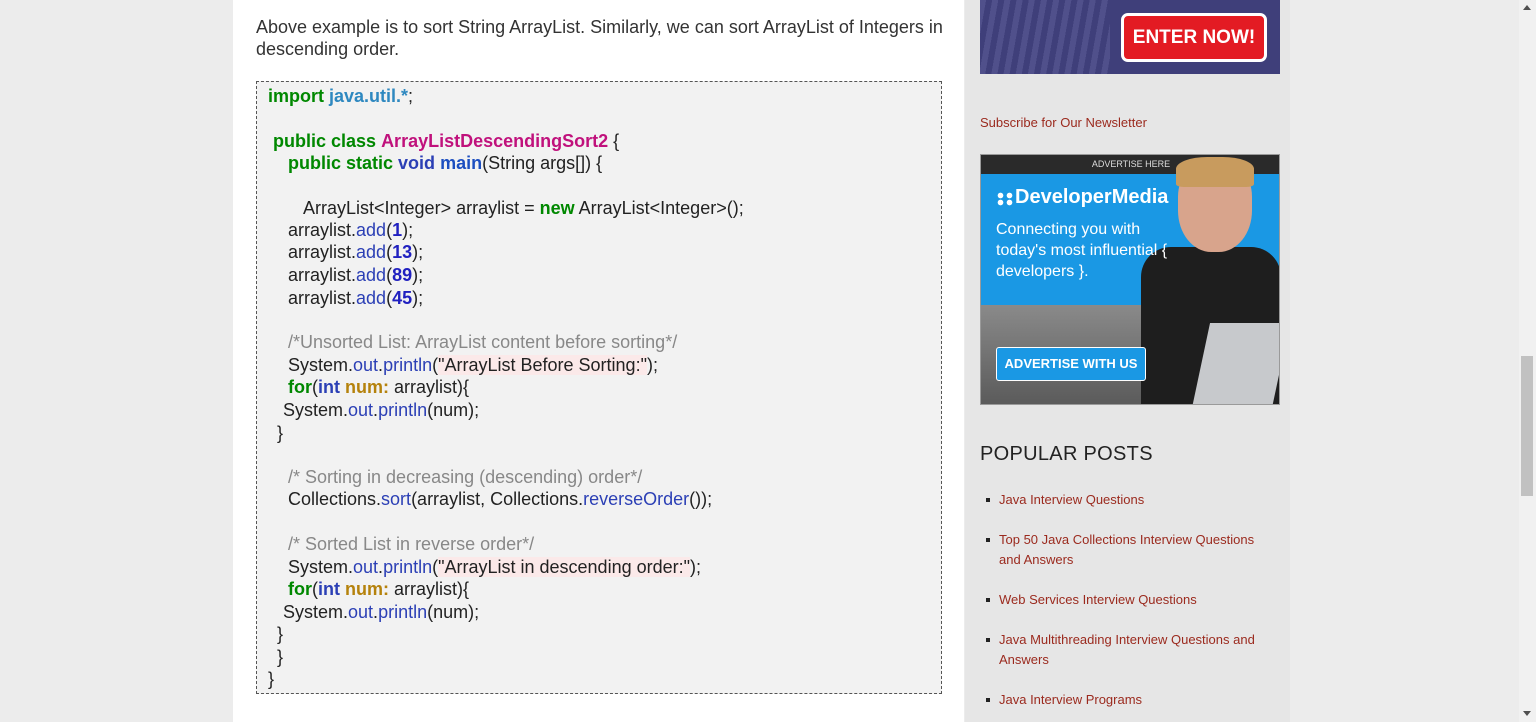  What do you see at coordinates (1527, 713) in the screenshot?
I see `scroll-down-icon` at bounding box center [1527, 713].